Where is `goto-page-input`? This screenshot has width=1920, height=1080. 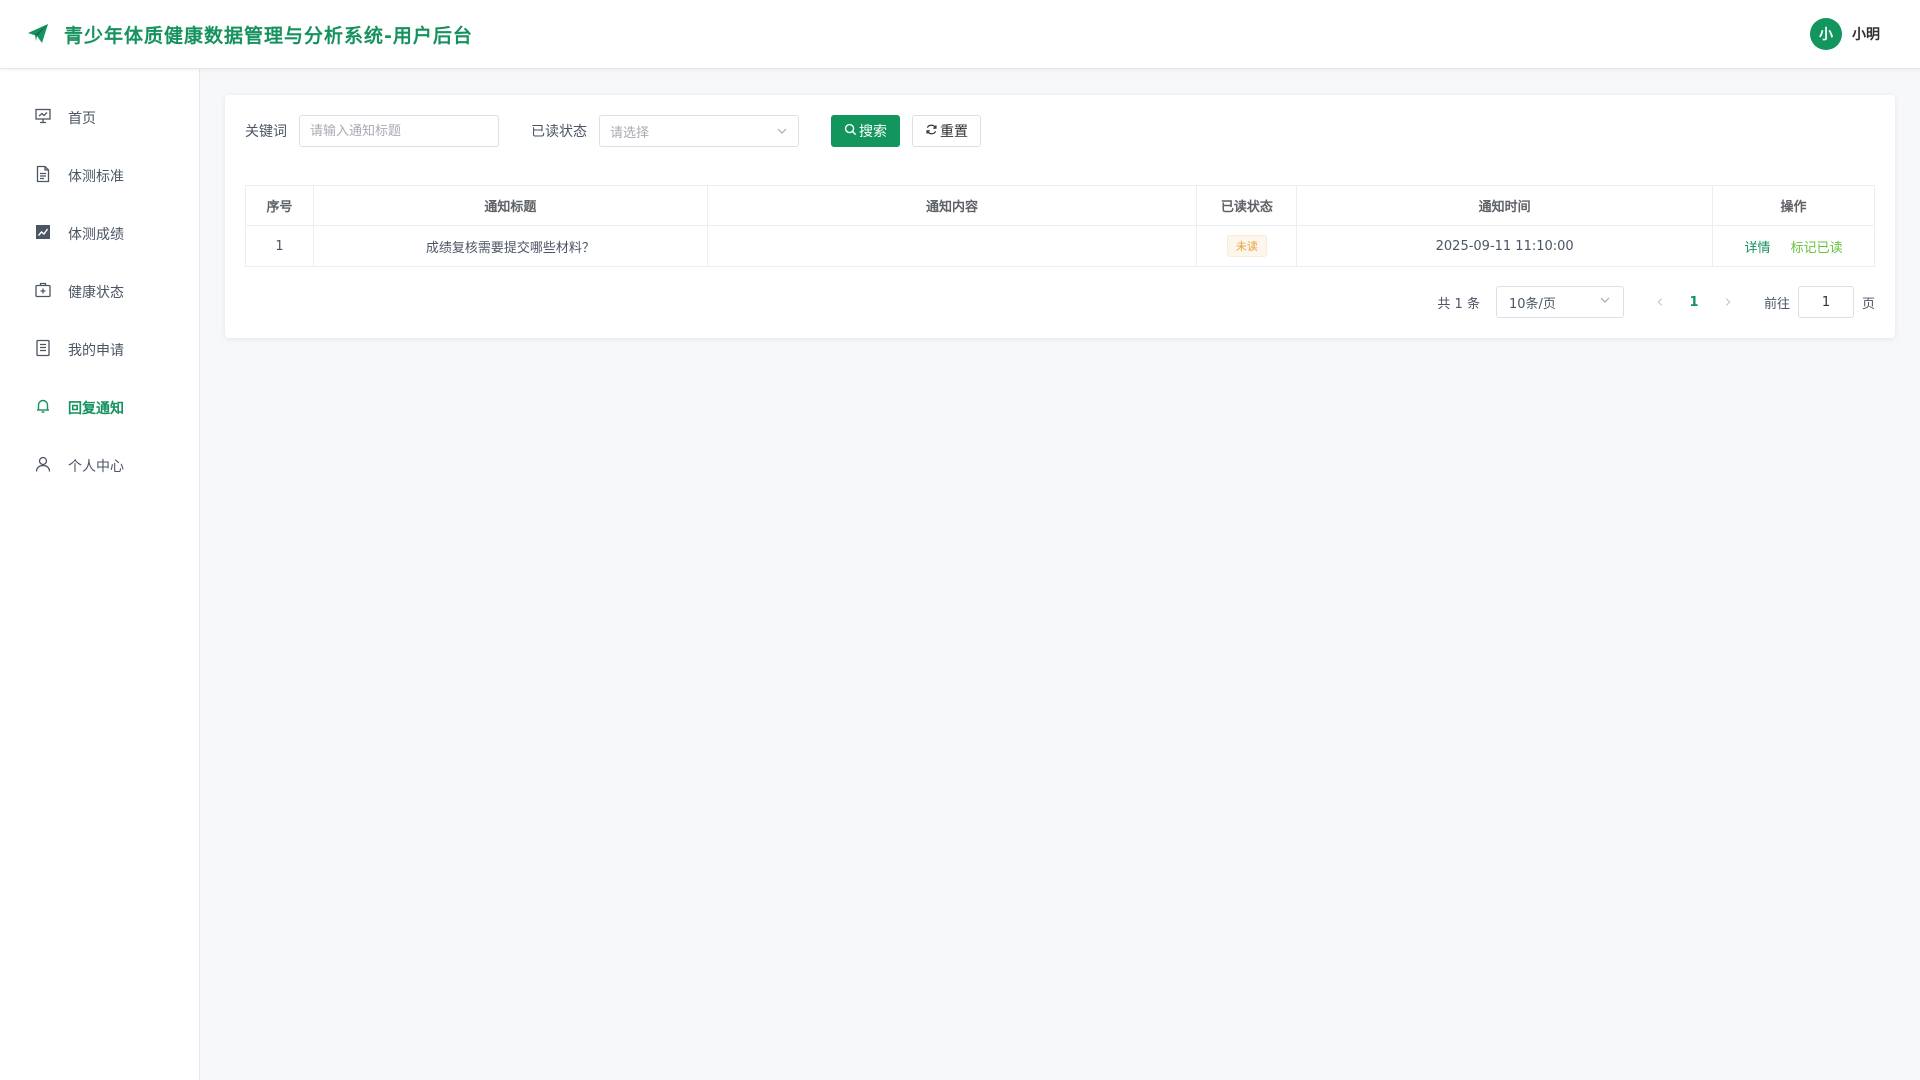
goto-page-input is located at coordinates (1825, 302).